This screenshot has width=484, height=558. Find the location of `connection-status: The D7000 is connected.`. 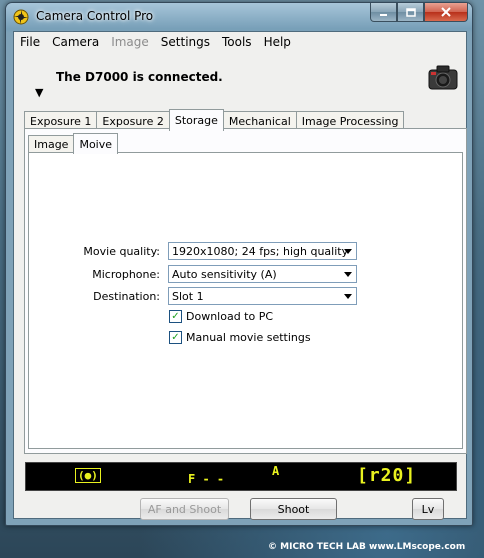

connection-status: The D7000 is connected. is located at coordinates (139, 77).